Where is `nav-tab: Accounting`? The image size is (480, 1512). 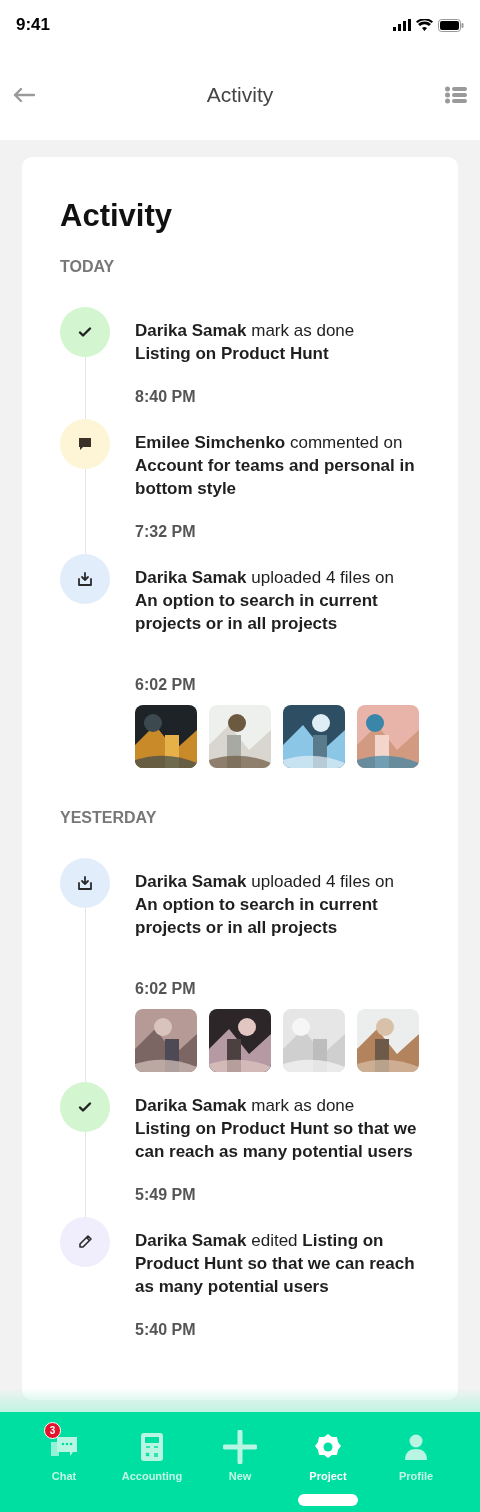 nav-tab: Accounting is located at coordinates (152, 1454).